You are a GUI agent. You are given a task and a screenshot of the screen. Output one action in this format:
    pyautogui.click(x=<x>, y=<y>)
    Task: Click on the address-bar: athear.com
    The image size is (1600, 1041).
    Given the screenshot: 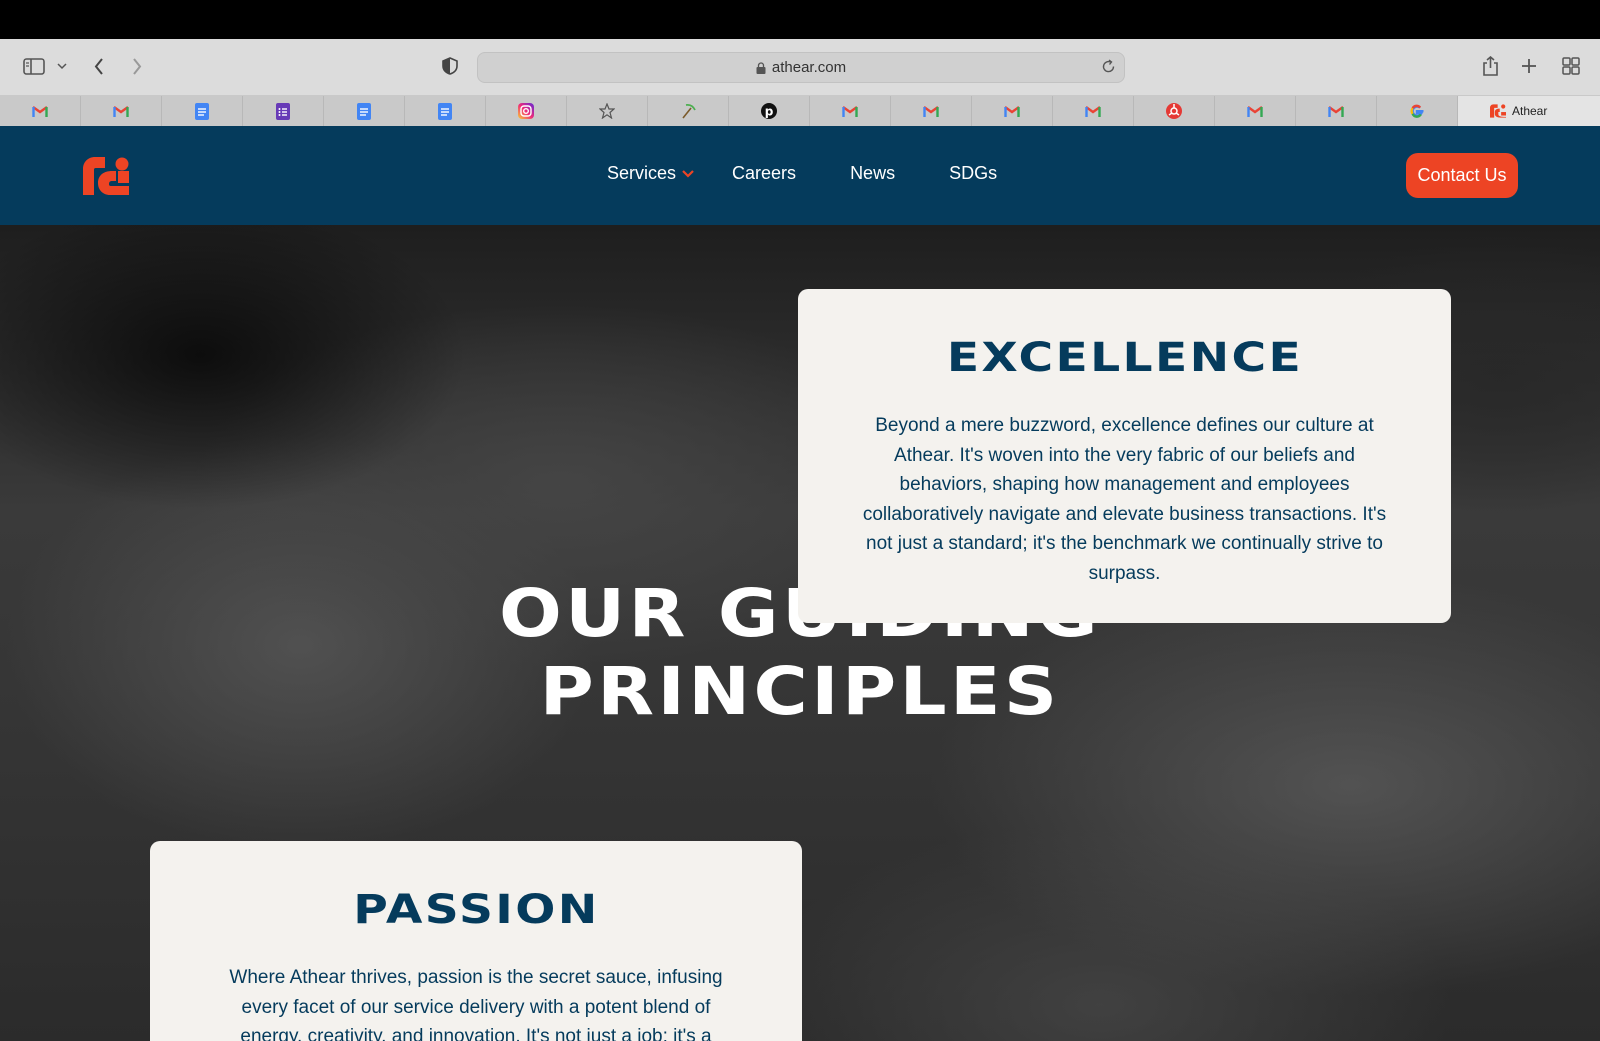 What is the action you would take?
    pyautogui.click(x=801, y=67)
    